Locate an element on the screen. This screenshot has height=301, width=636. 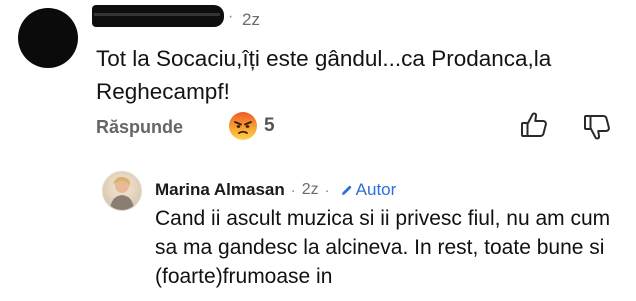
commenter-name-redacted is located at coordinates (158, 16).